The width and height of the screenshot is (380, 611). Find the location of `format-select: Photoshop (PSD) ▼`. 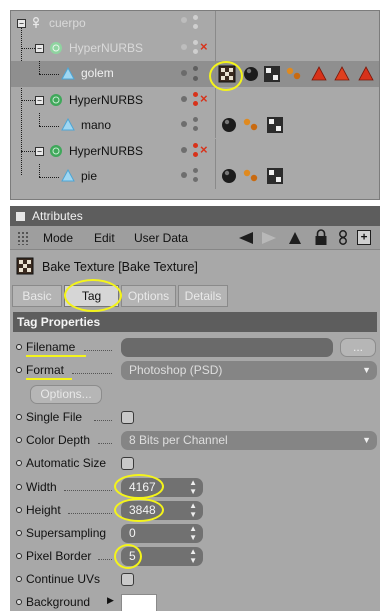

format-select: Photoshop (PSD) ▼ is located at coordinates (249, 370).